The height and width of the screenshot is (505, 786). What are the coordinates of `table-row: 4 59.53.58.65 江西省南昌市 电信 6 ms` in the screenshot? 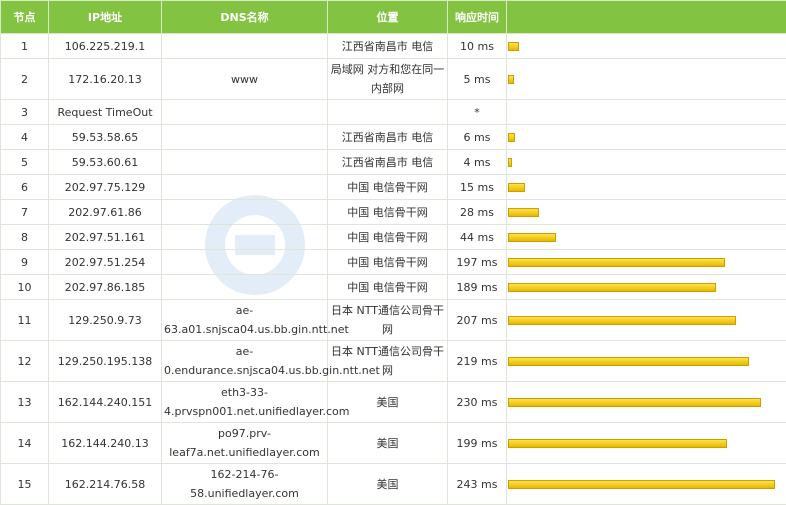 It's located at (393, 137).